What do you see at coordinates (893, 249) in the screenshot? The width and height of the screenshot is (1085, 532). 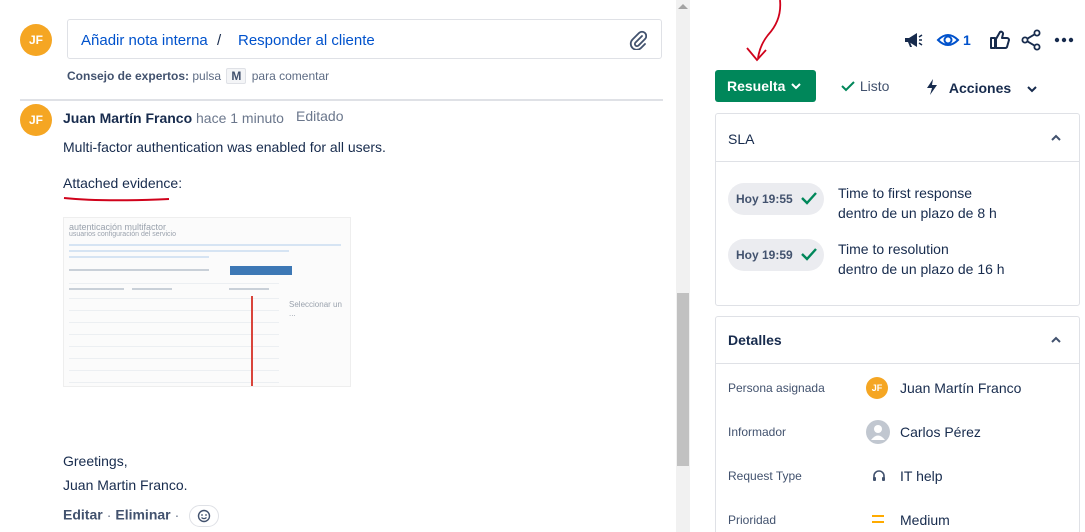 I see `sla-name-resolution: Time to resolution` at bounding box center [893, 249].